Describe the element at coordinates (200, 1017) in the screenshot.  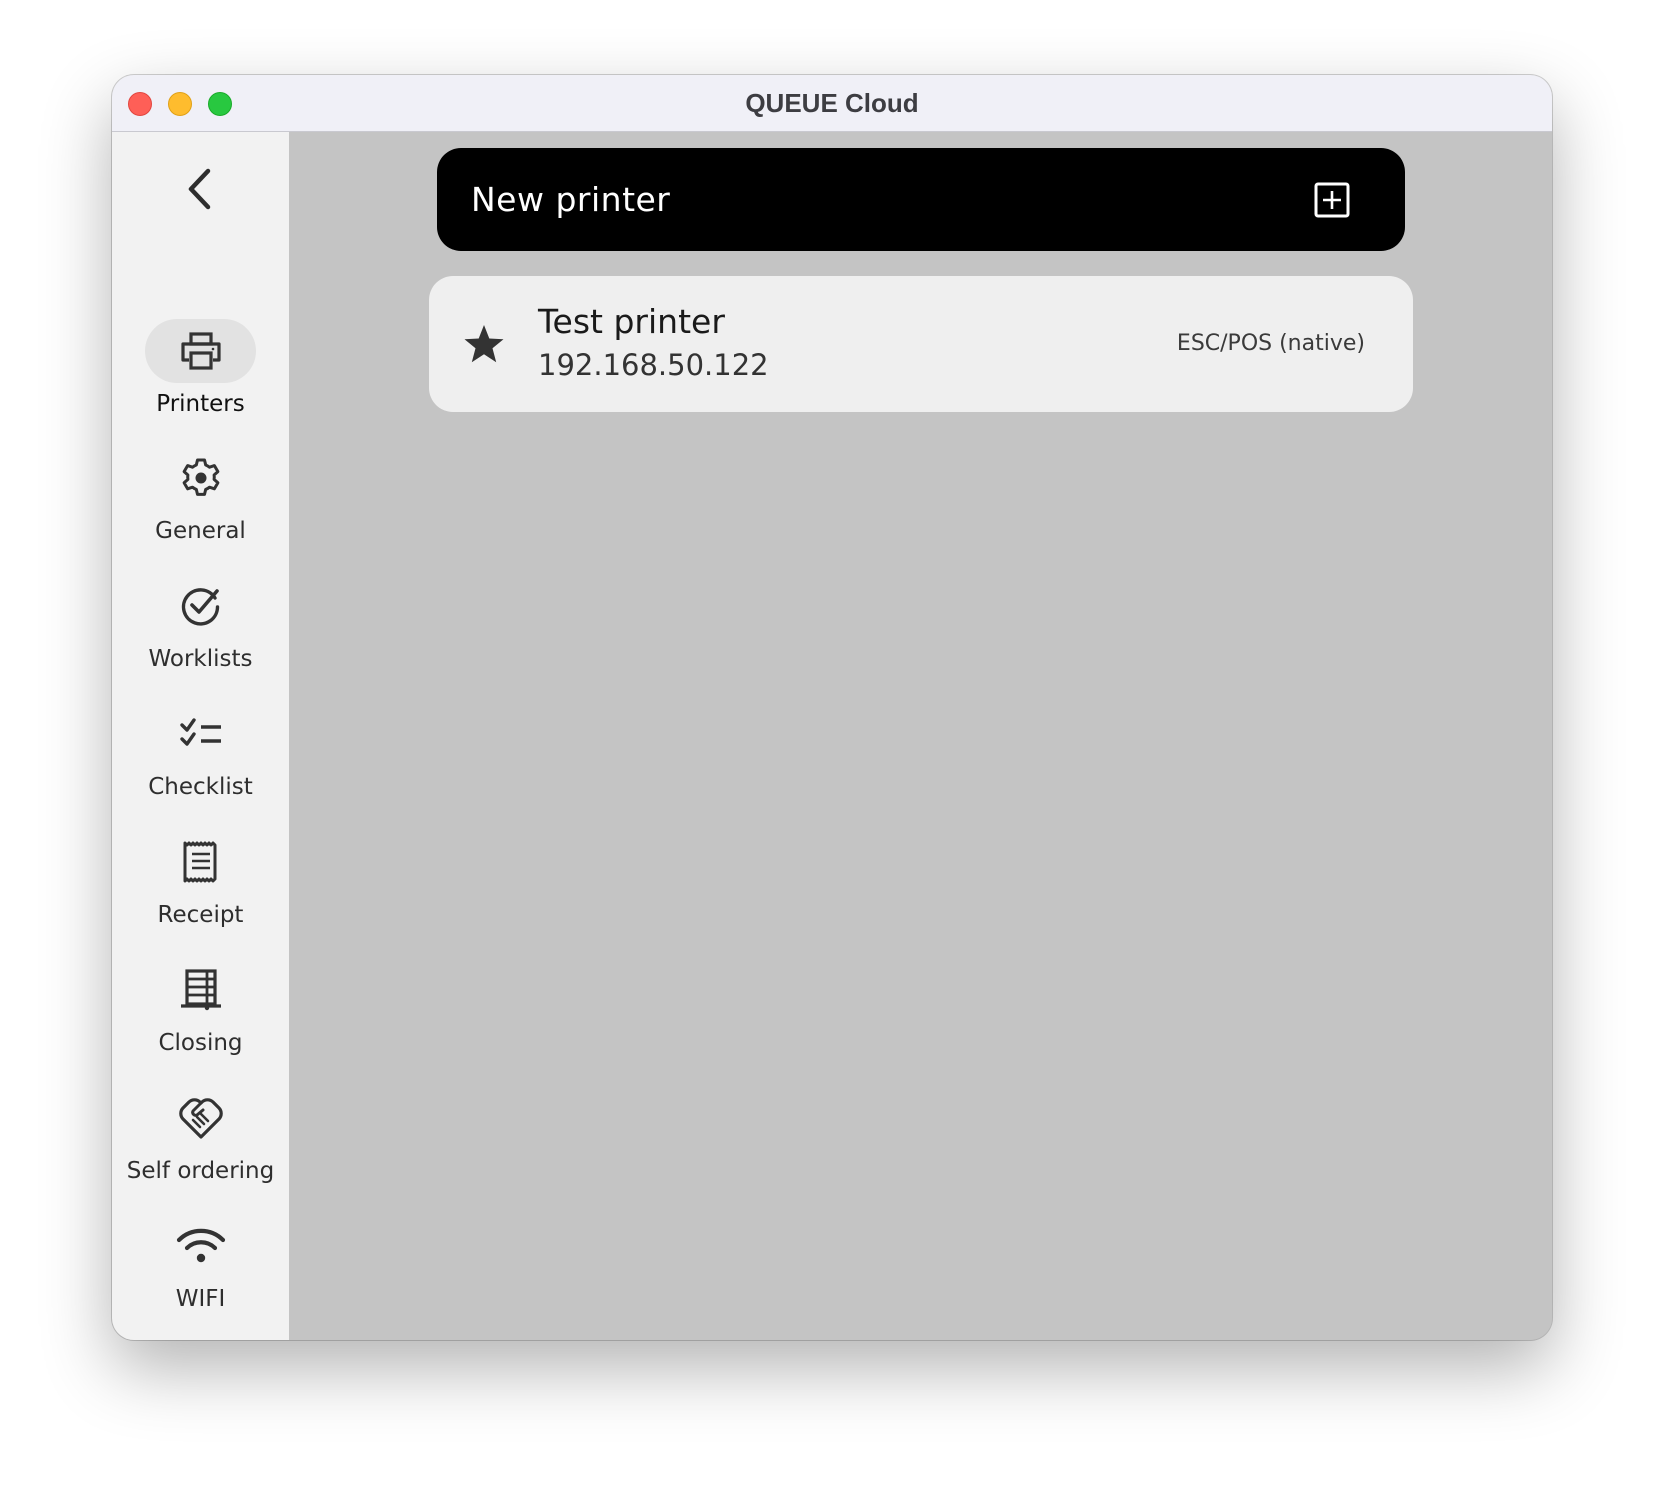
I see `sidebar-item-closing: Closing` at that location.